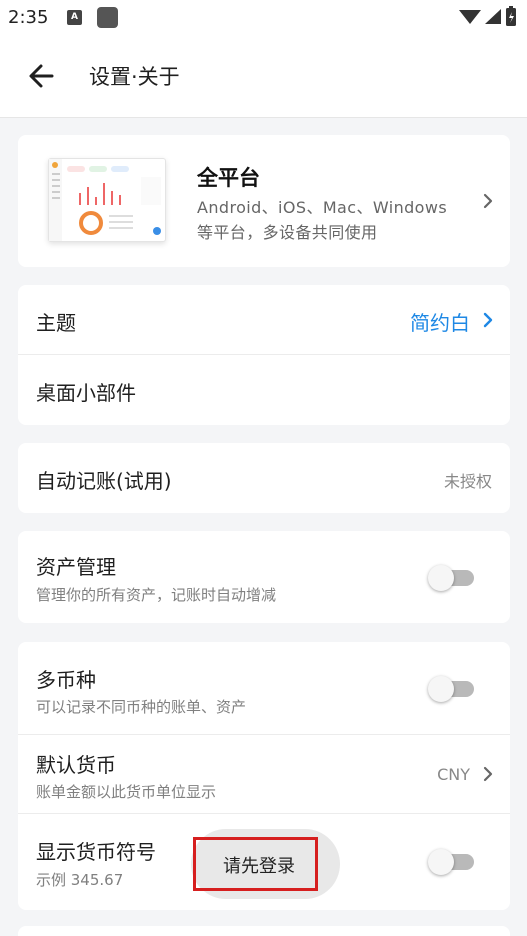 Image resolution: width=527 pixels, height=936 pixels. Describe the element at coordinates (322, 207) in the screenshot. I see `promo-subtitle-line1: Android、iOS、Mac、Windows` at that location.